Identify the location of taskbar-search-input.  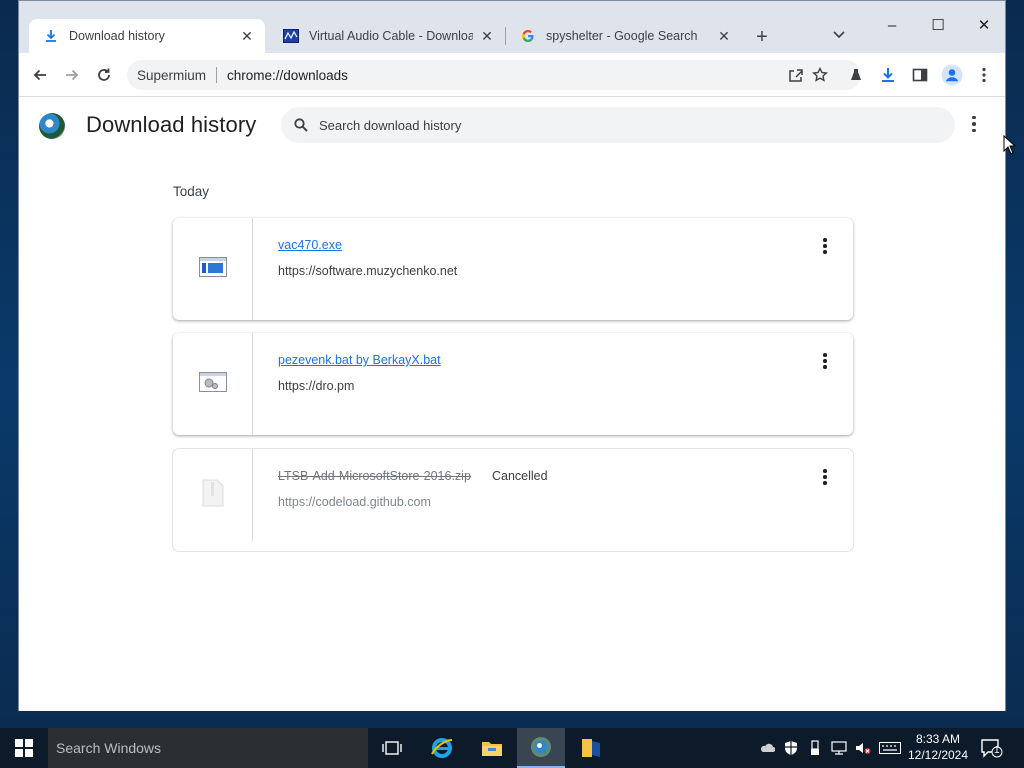
(201, 748).